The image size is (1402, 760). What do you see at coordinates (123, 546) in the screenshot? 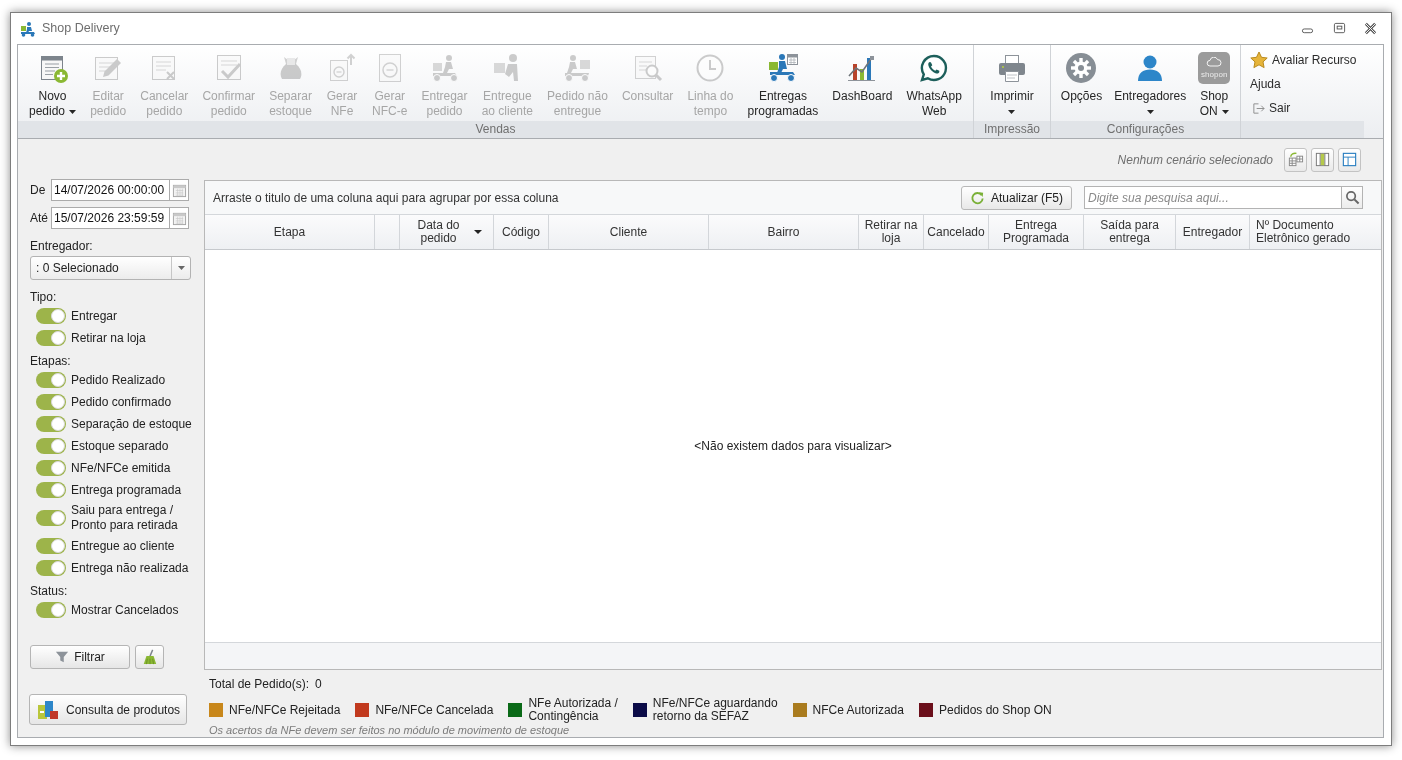
I see `toggle-label: Entregue ao cliente` at bounding box center [123, 546].